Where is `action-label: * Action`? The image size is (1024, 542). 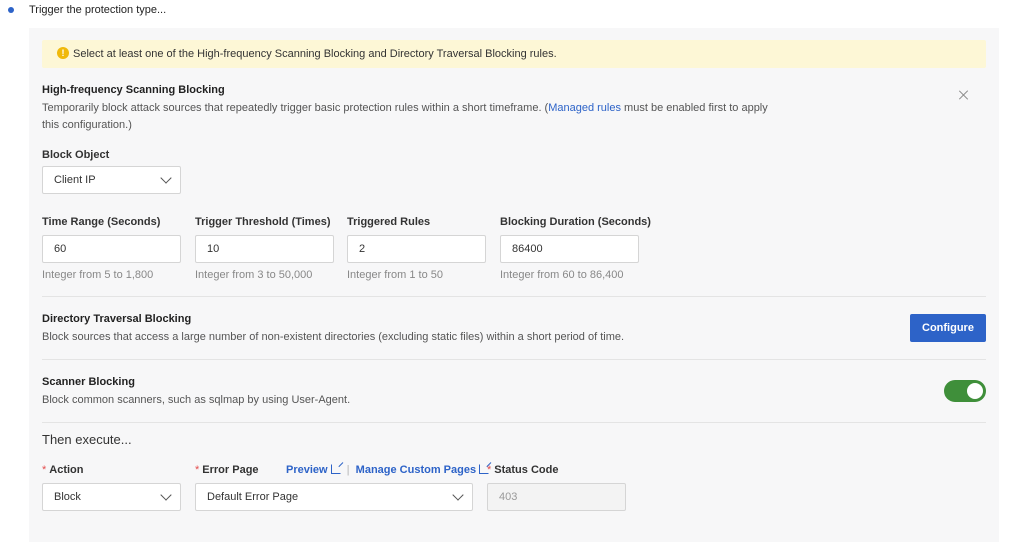 action-label: * Action is located at coordinates (63, 470).